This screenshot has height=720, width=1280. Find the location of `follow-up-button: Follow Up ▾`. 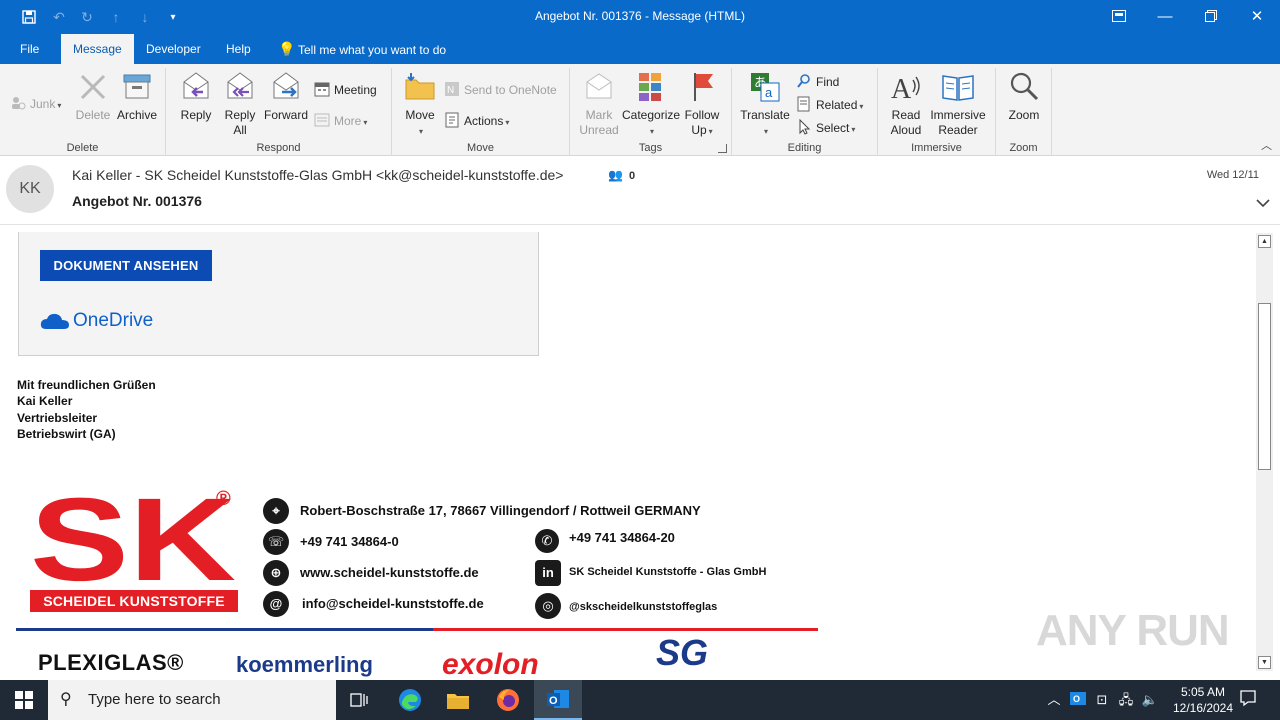

follow-up-button: Follow Up ▾ is located at coordinates (702, 104).